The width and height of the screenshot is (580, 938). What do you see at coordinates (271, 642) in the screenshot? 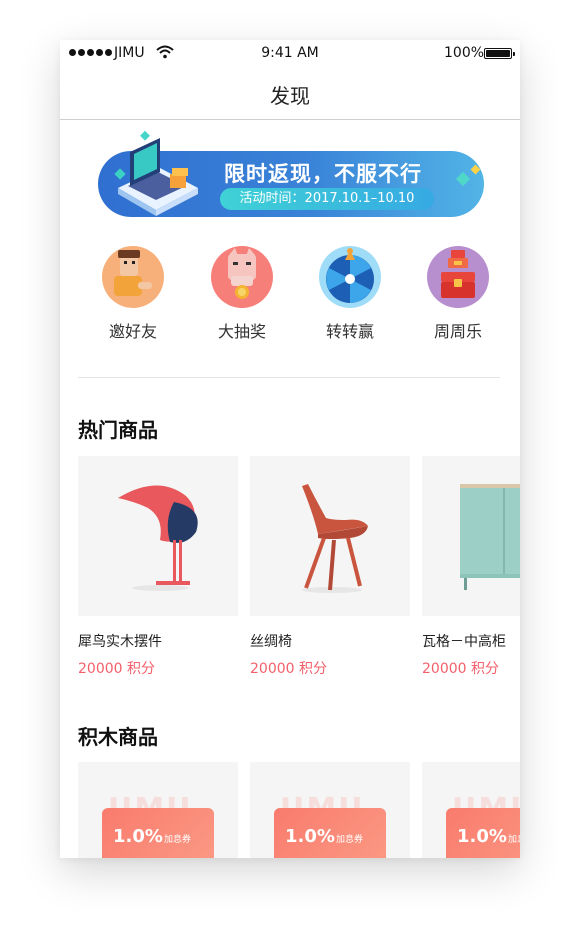
I see `product-name: 丝绸椅` at bounding box center [271, 642].